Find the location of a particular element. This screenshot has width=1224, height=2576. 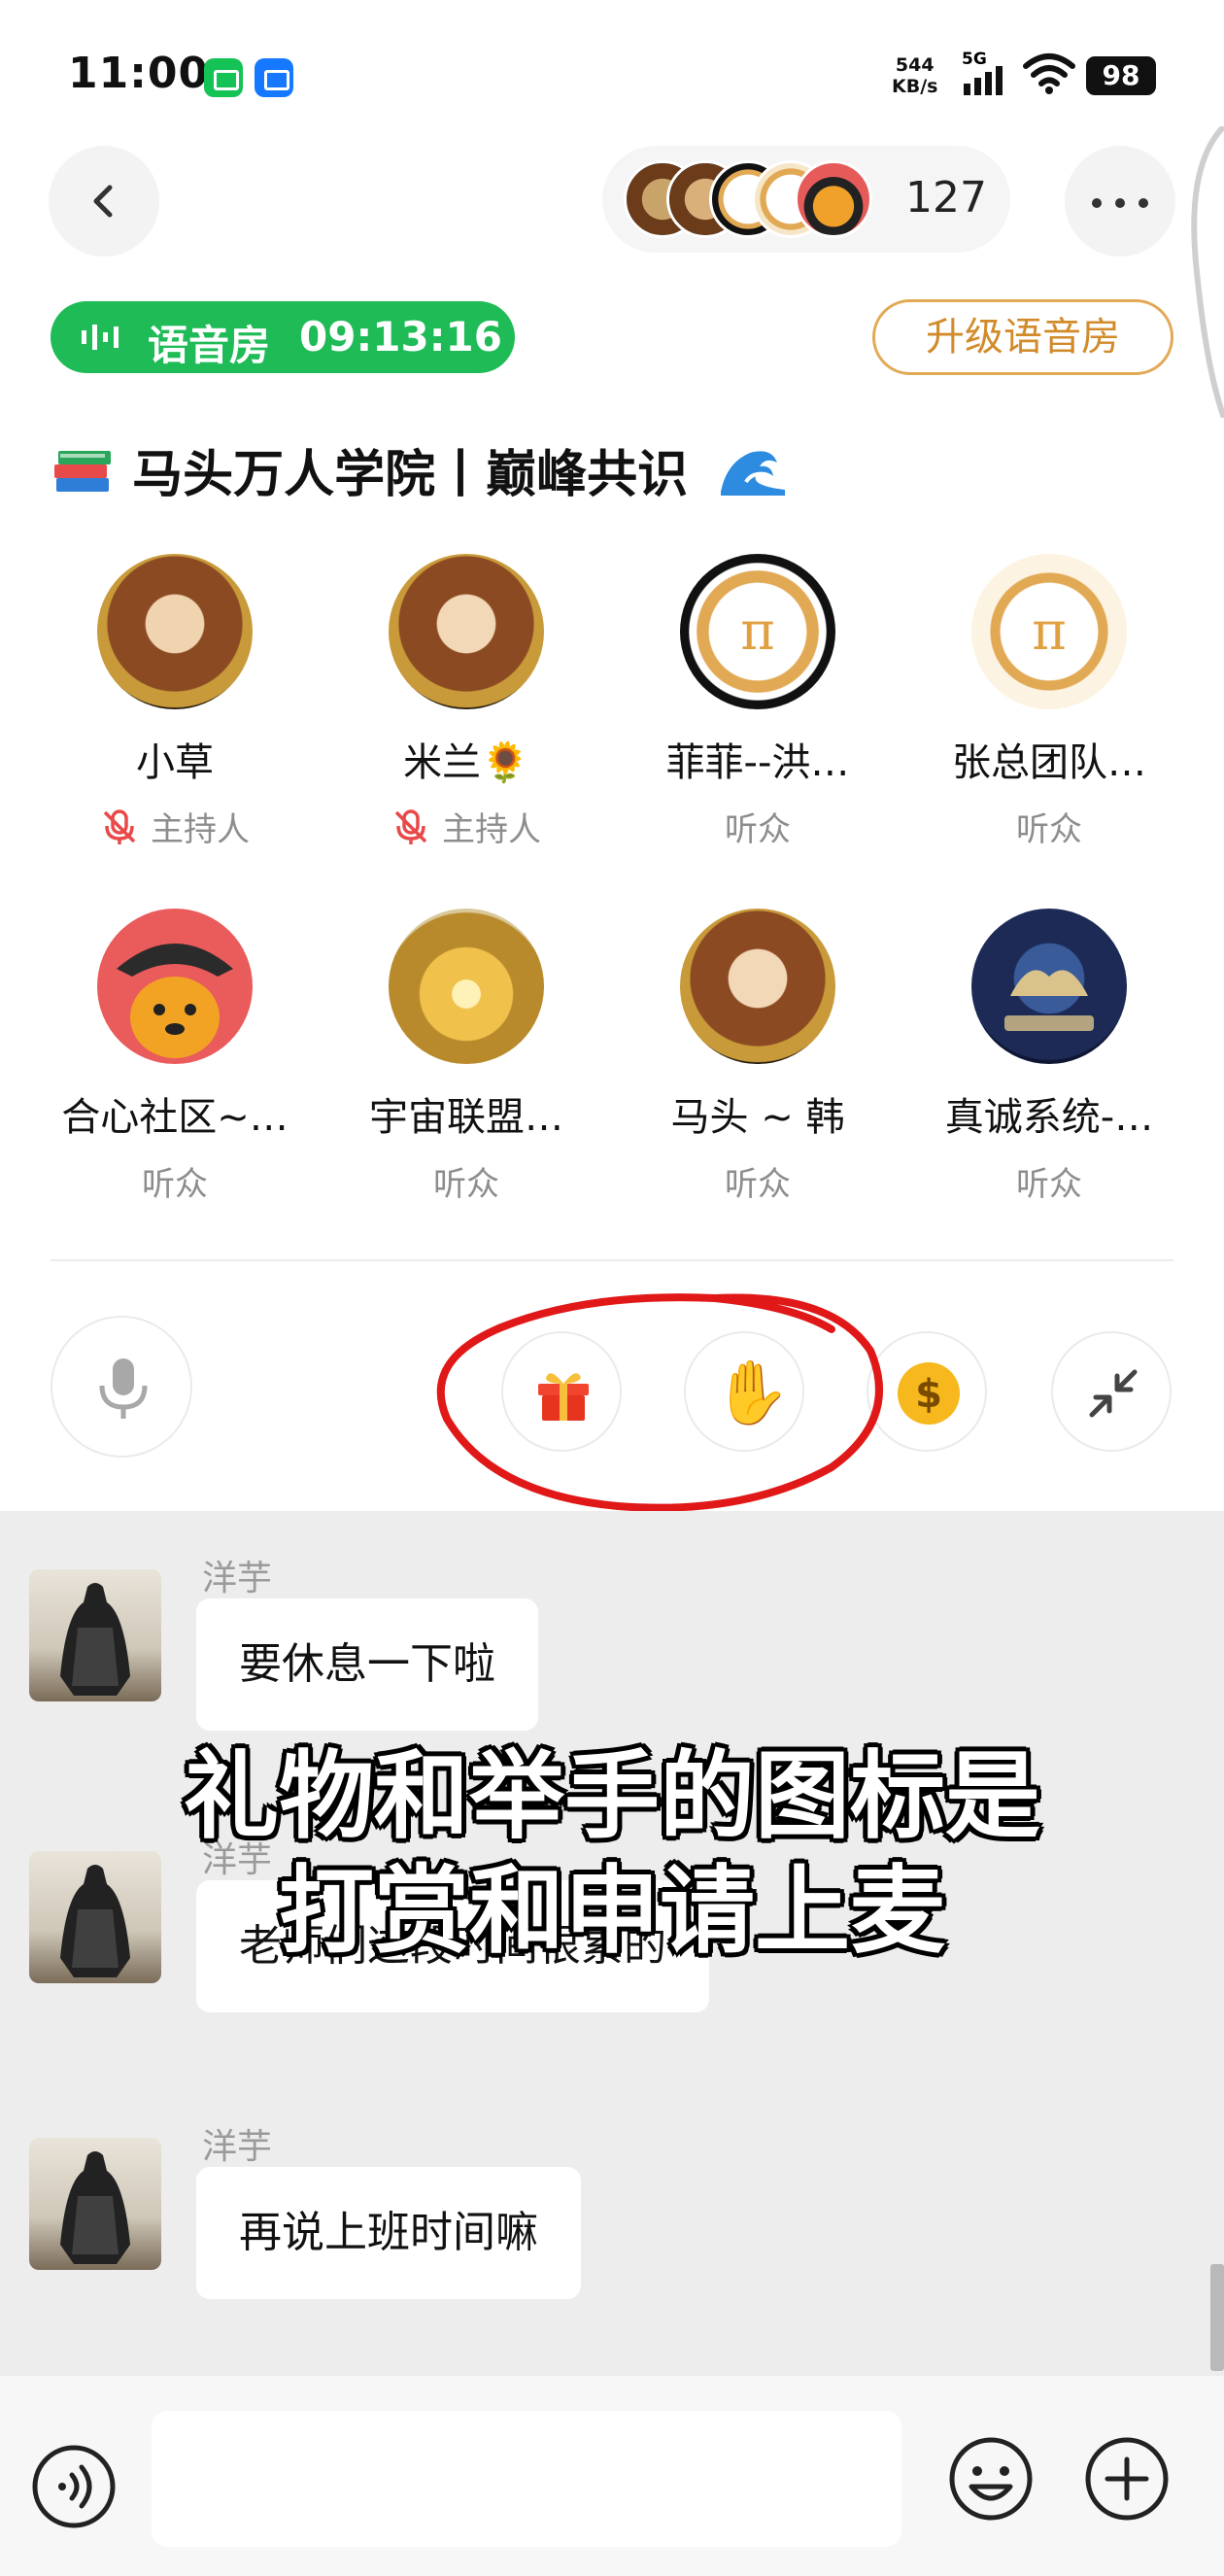

listener-avatars: 127 is located at coordinates (806, 199).